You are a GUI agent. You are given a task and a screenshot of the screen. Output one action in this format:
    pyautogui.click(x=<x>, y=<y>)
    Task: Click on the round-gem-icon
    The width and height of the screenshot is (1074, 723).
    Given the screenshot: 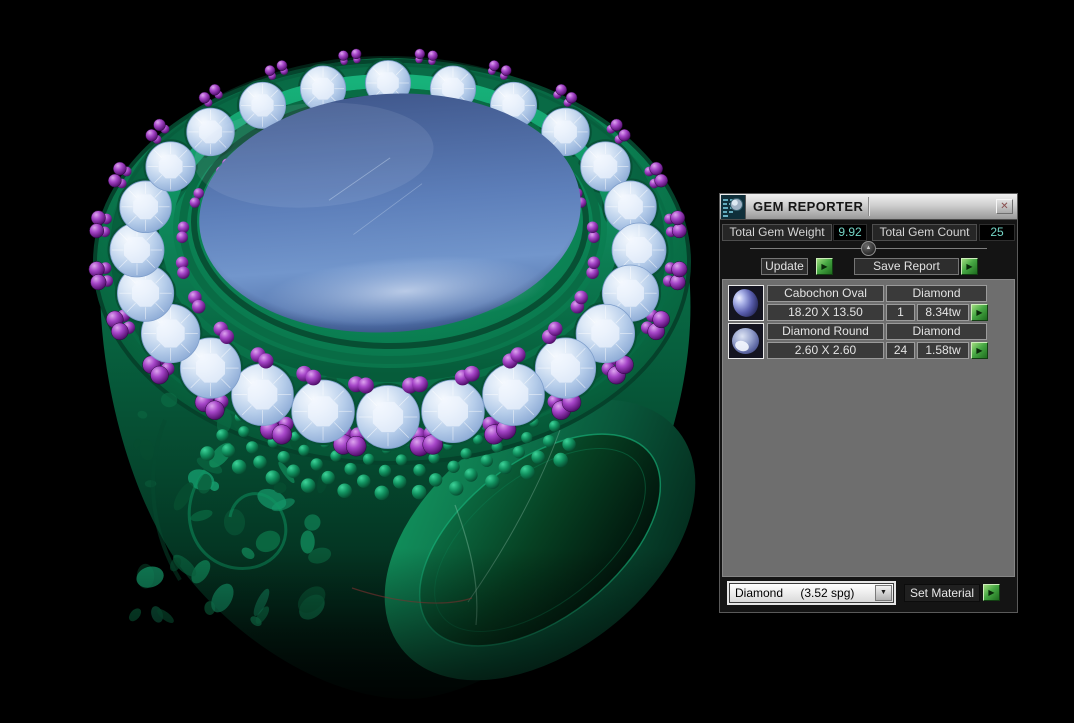 What is the action you would take?
    pyautogui.click(x=745, y=341)
    